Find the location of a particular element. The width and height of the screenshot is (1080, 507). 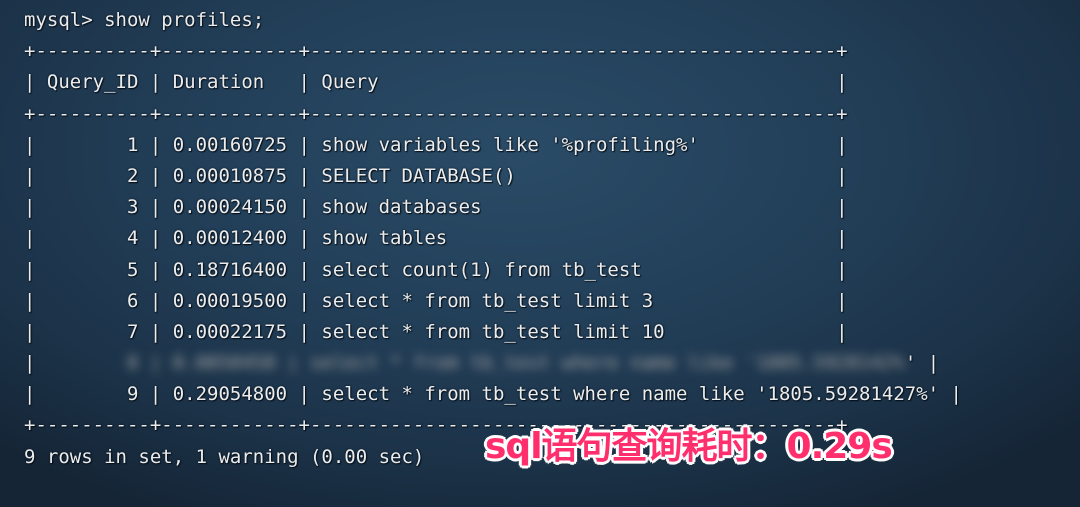

query-time-annotation: sql语句查询耗时：0.29s is located at coordinates (689, 446).